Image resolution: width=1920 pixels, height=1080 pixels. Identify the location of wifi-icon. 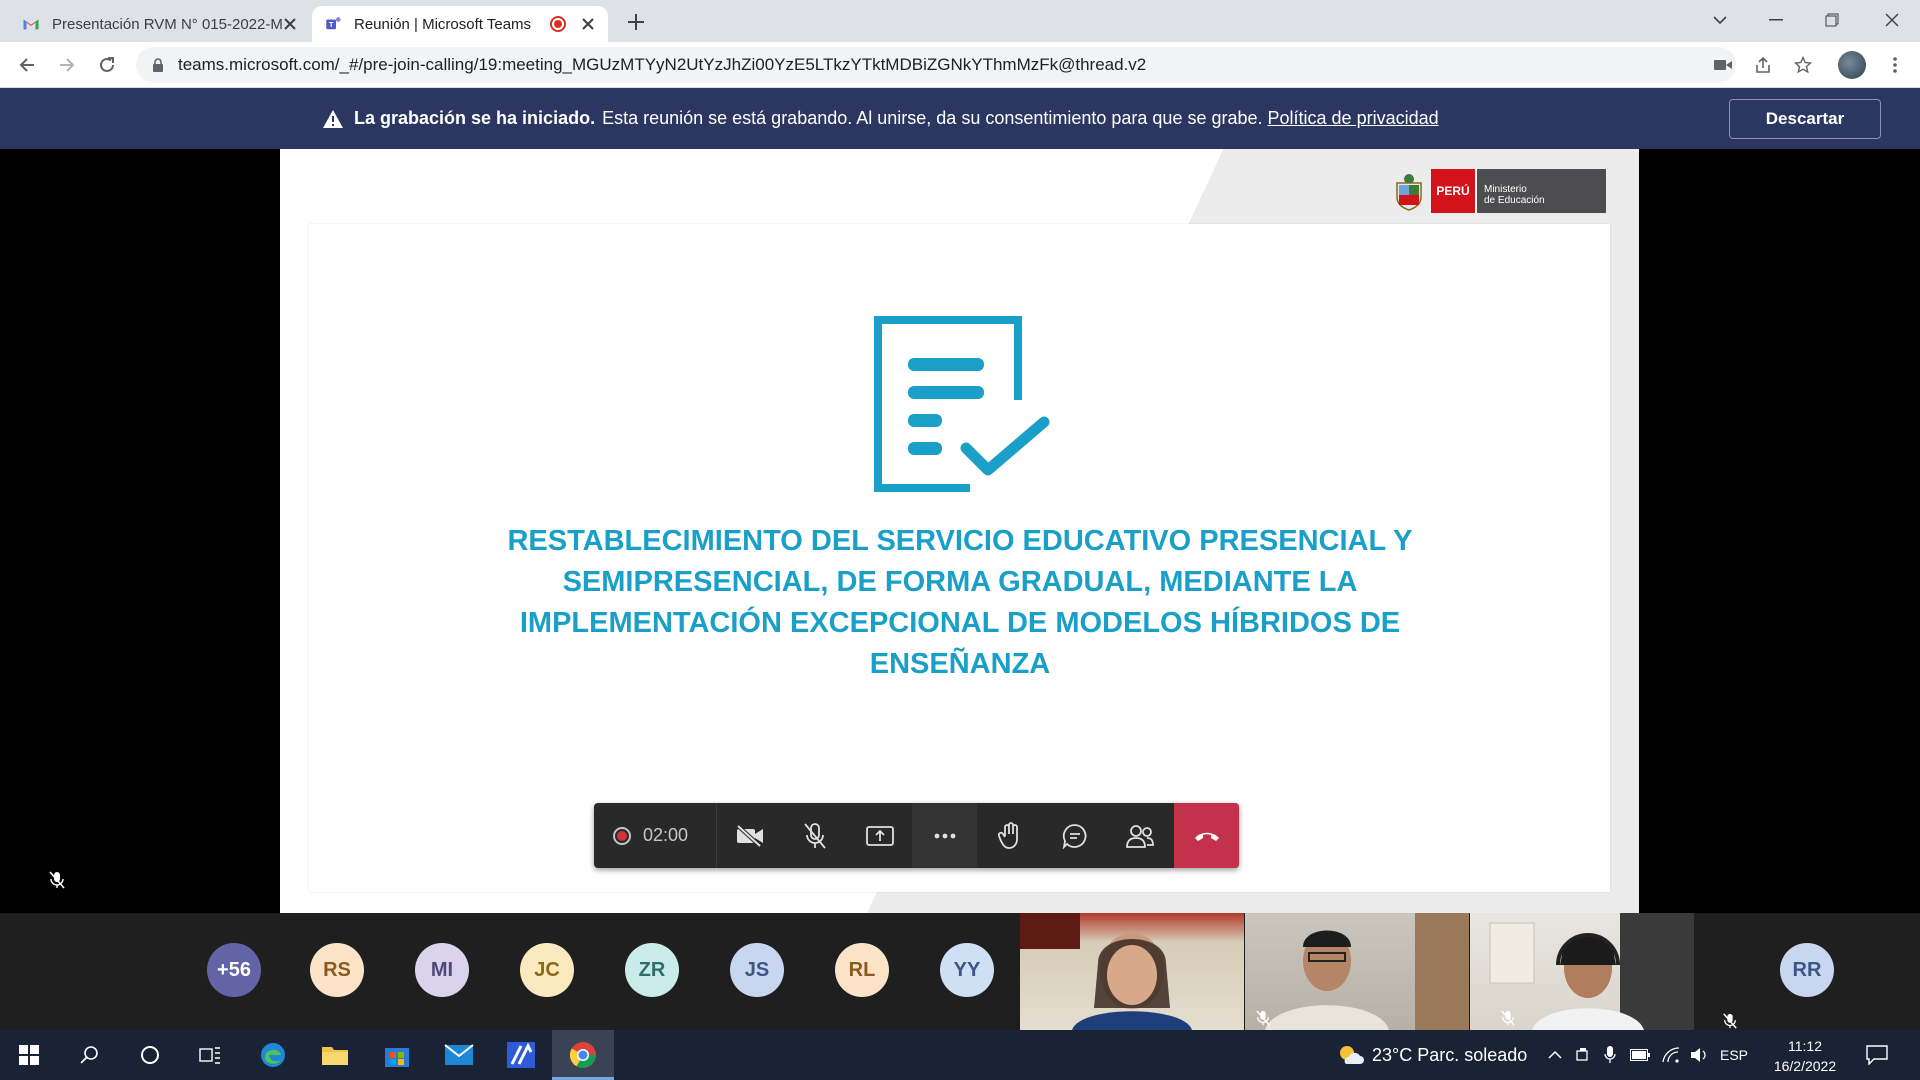
(1671, 1055).